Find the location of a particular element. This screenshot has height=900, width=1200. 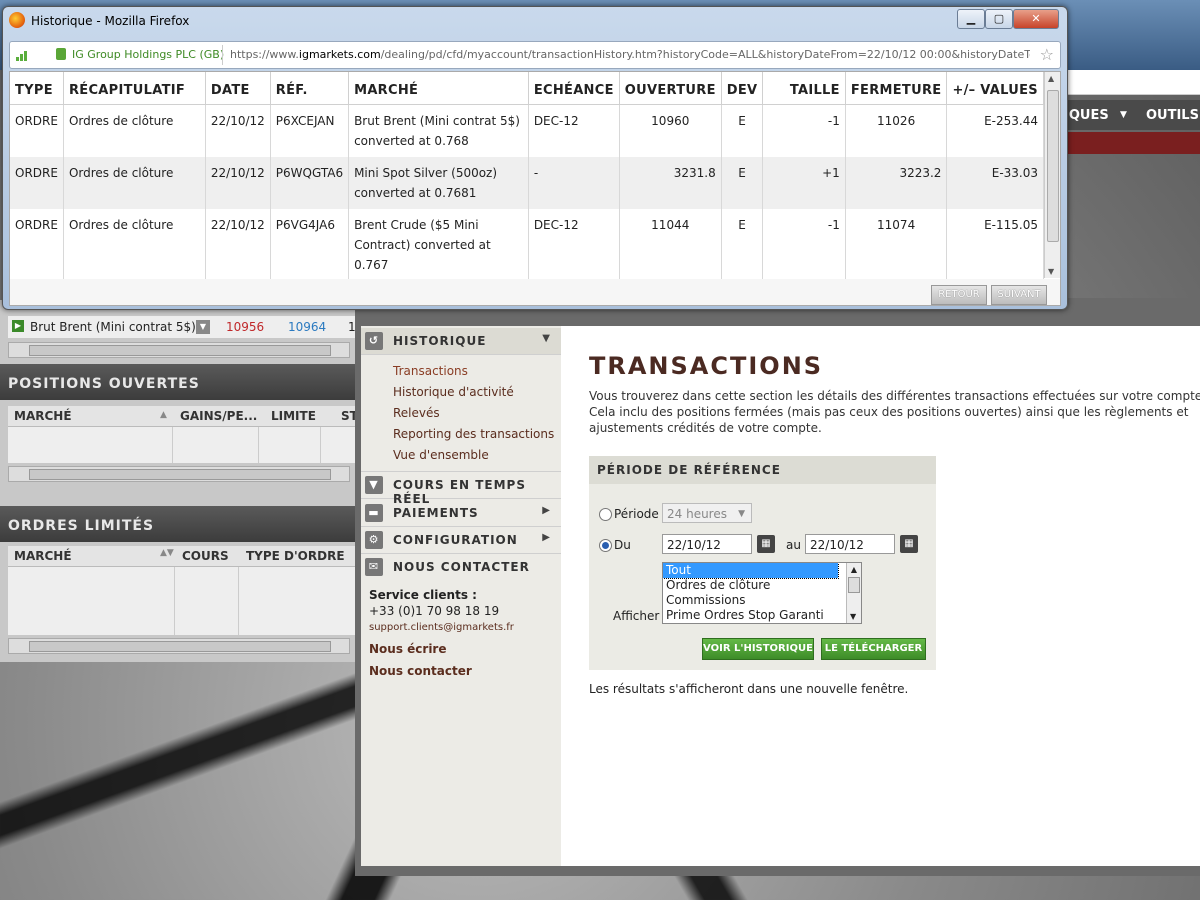

sidebar-link-releves: Relevés is located at coordinates (416, 413).